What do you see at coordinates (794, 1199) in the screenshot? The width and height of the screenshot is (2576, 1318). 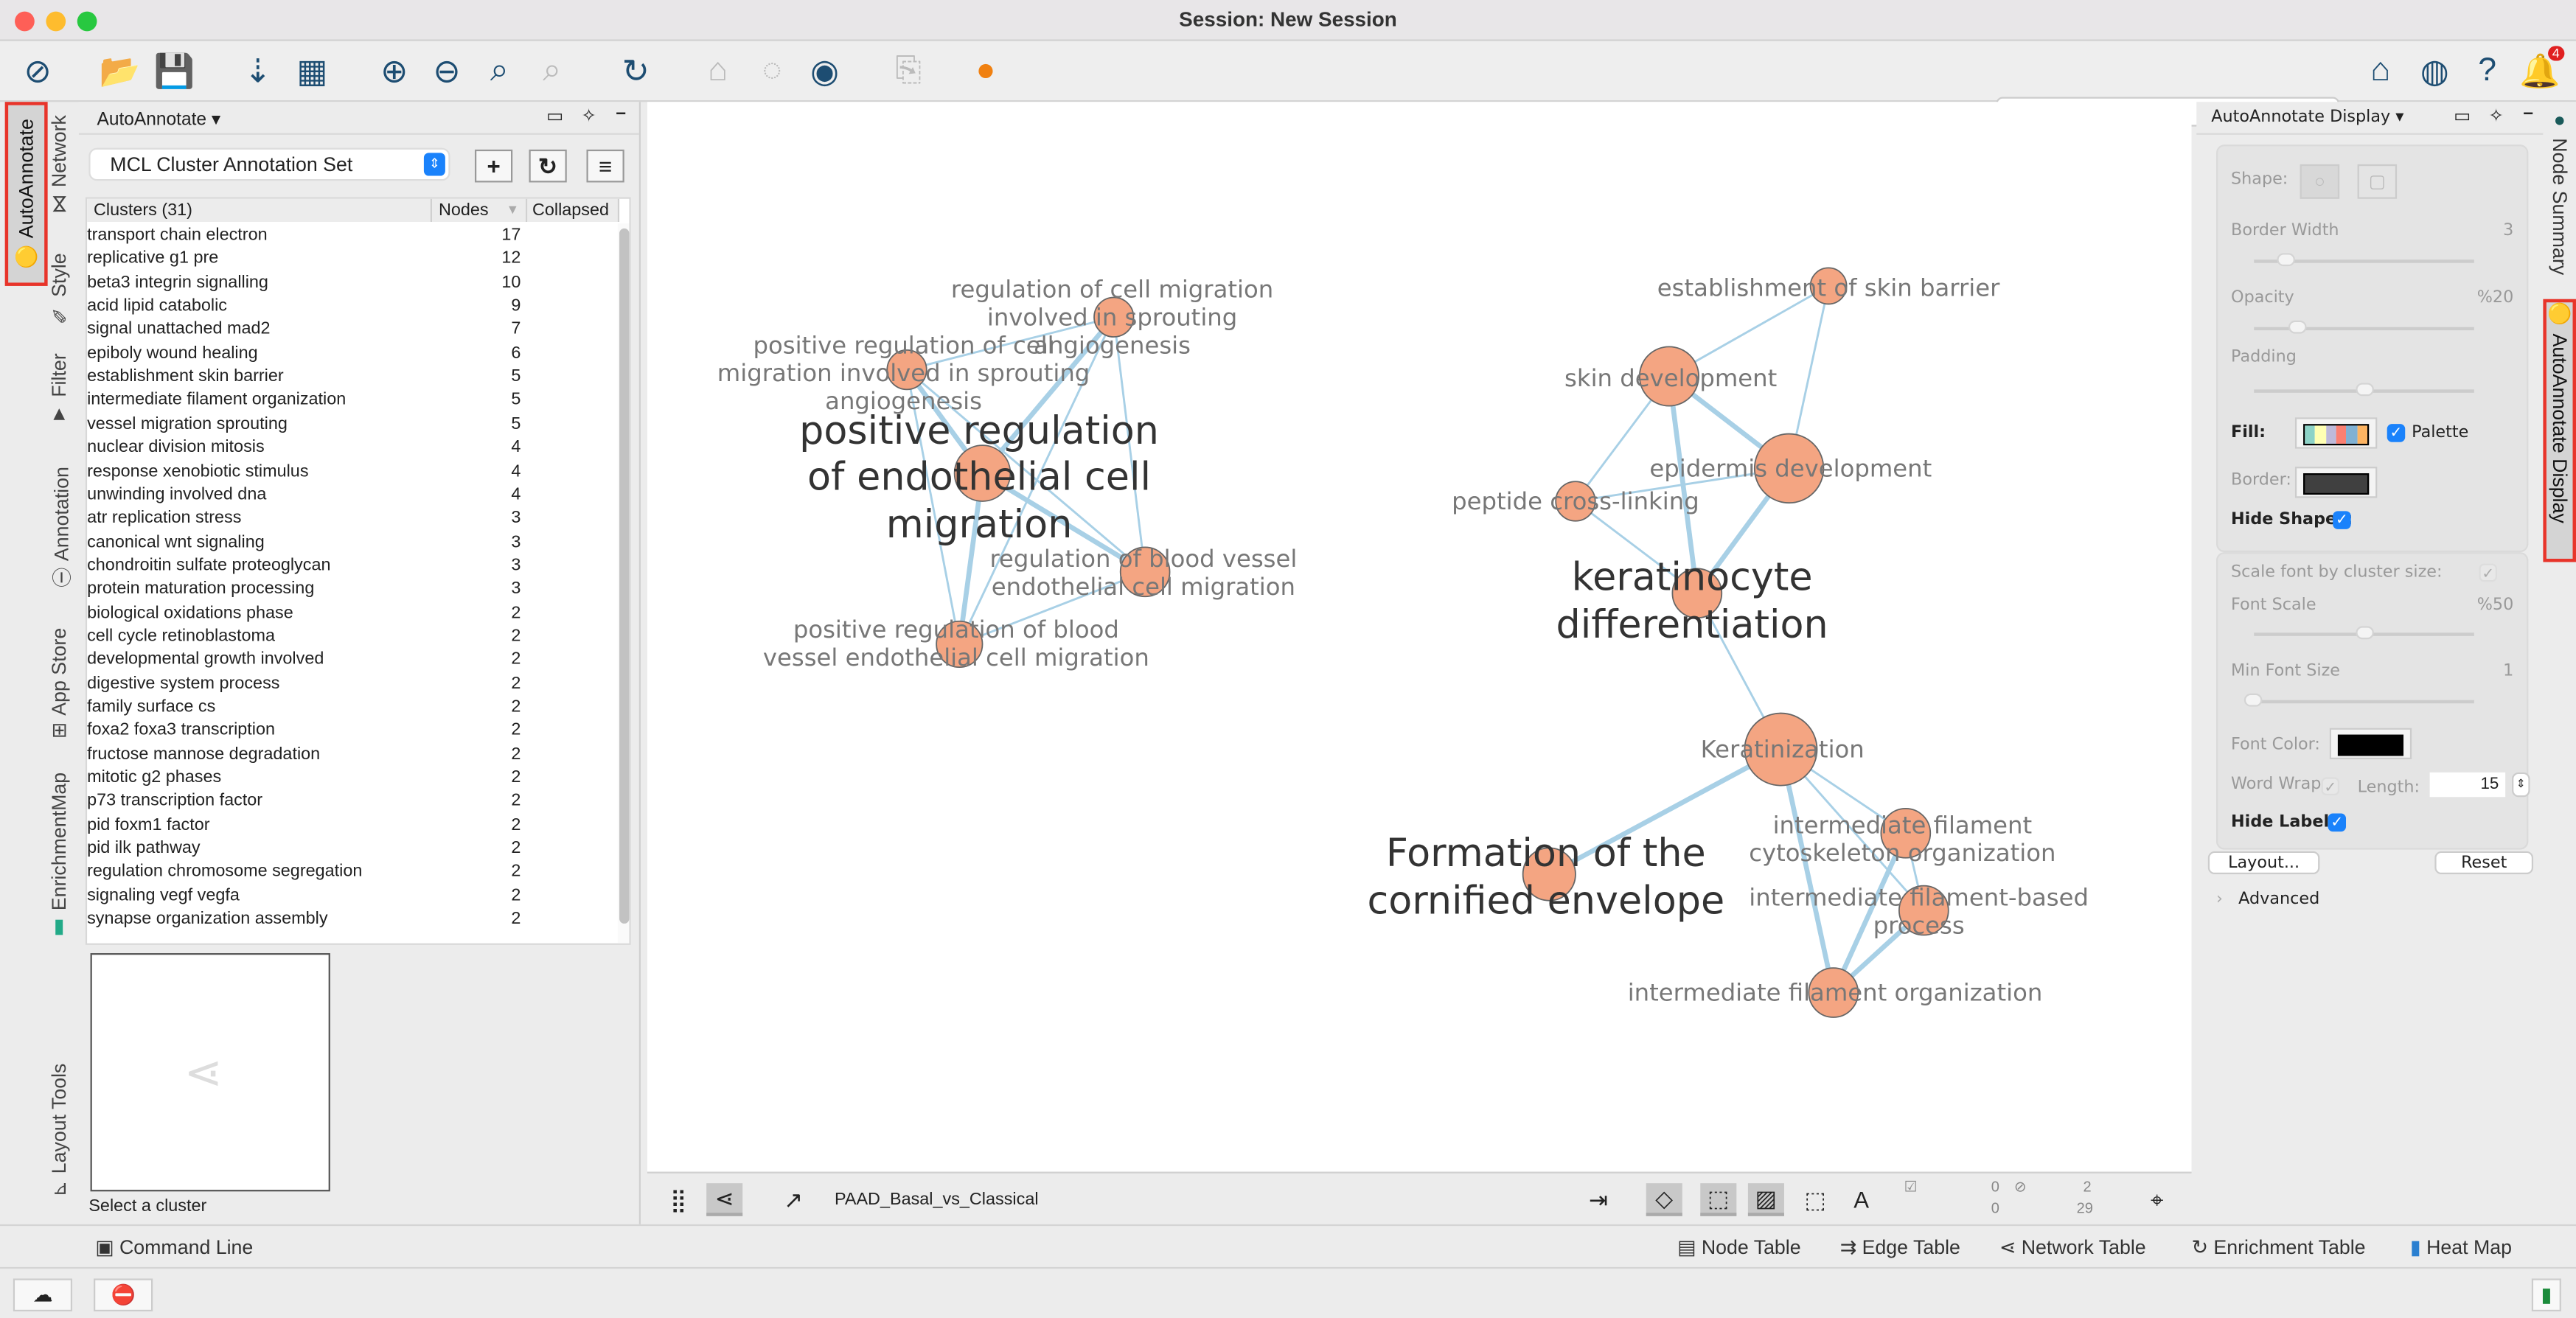 I see `open-detached-icon: ↗` at bounding box center [794, 1199].